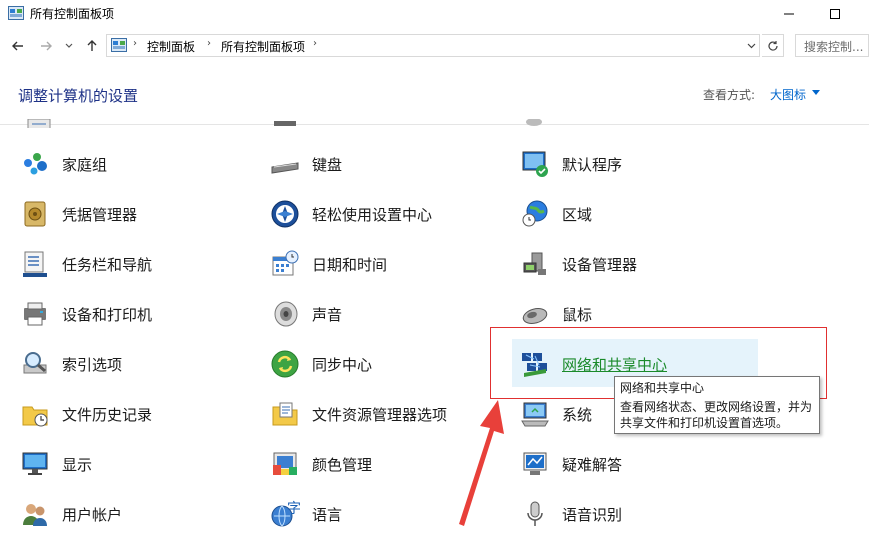 The height and width of the screenshot is (553, 869). I want to click on item-label: 文件历史记录, so click(107, 414).